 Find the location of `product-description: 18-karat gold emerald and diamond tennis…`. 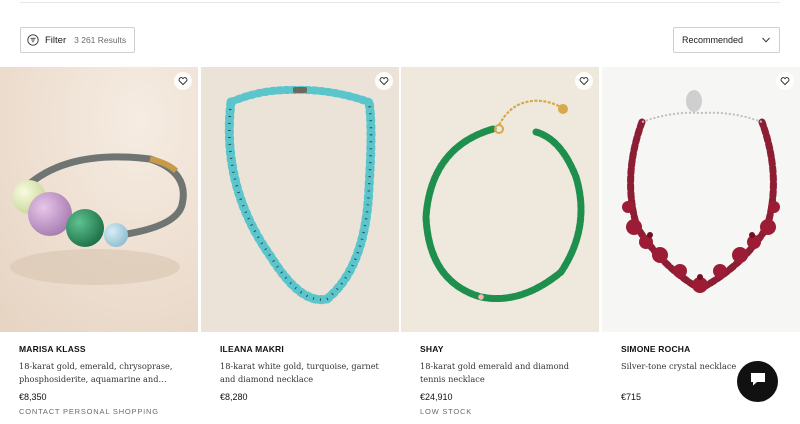

product-description: 18-karat gold emerald and diamond tennis… is located at coordinates (495, 372).